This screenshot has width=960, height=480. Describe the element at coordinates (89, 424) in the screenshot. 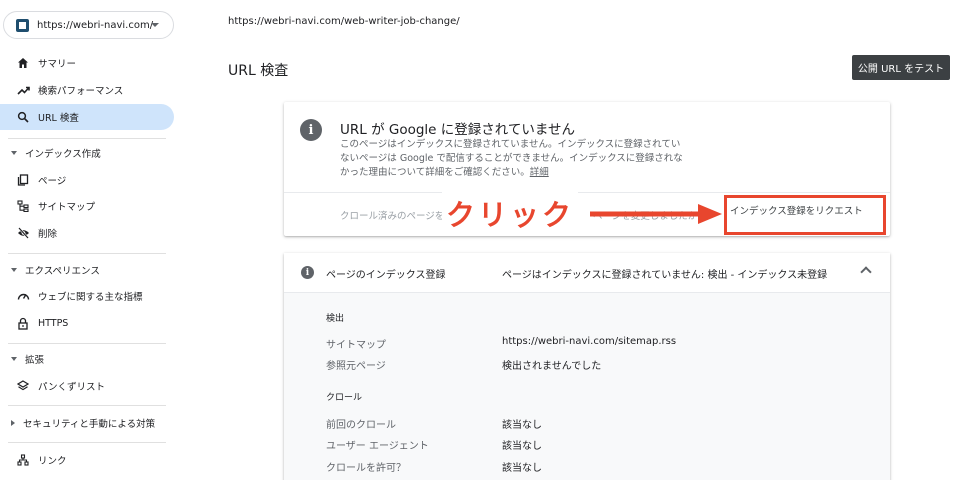

I see `section-label: セキュリティと手動による対策` at that location.